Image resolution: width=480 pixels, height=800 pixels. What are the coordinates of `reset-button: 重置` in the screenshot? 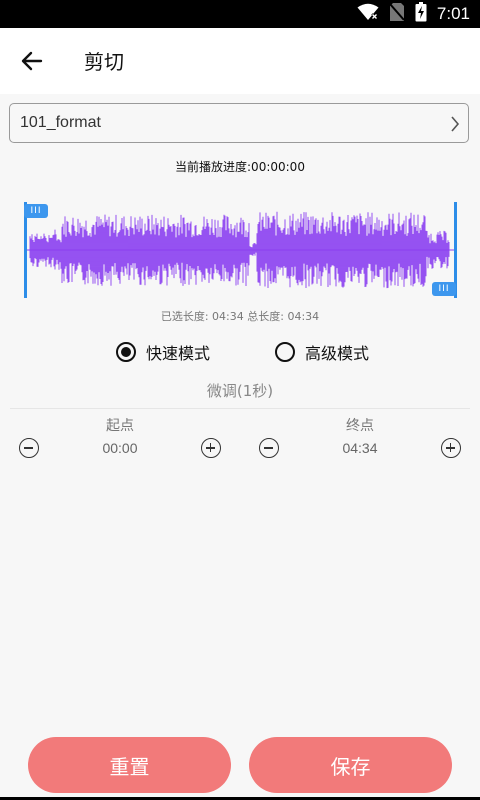 It's located at (129, 765).